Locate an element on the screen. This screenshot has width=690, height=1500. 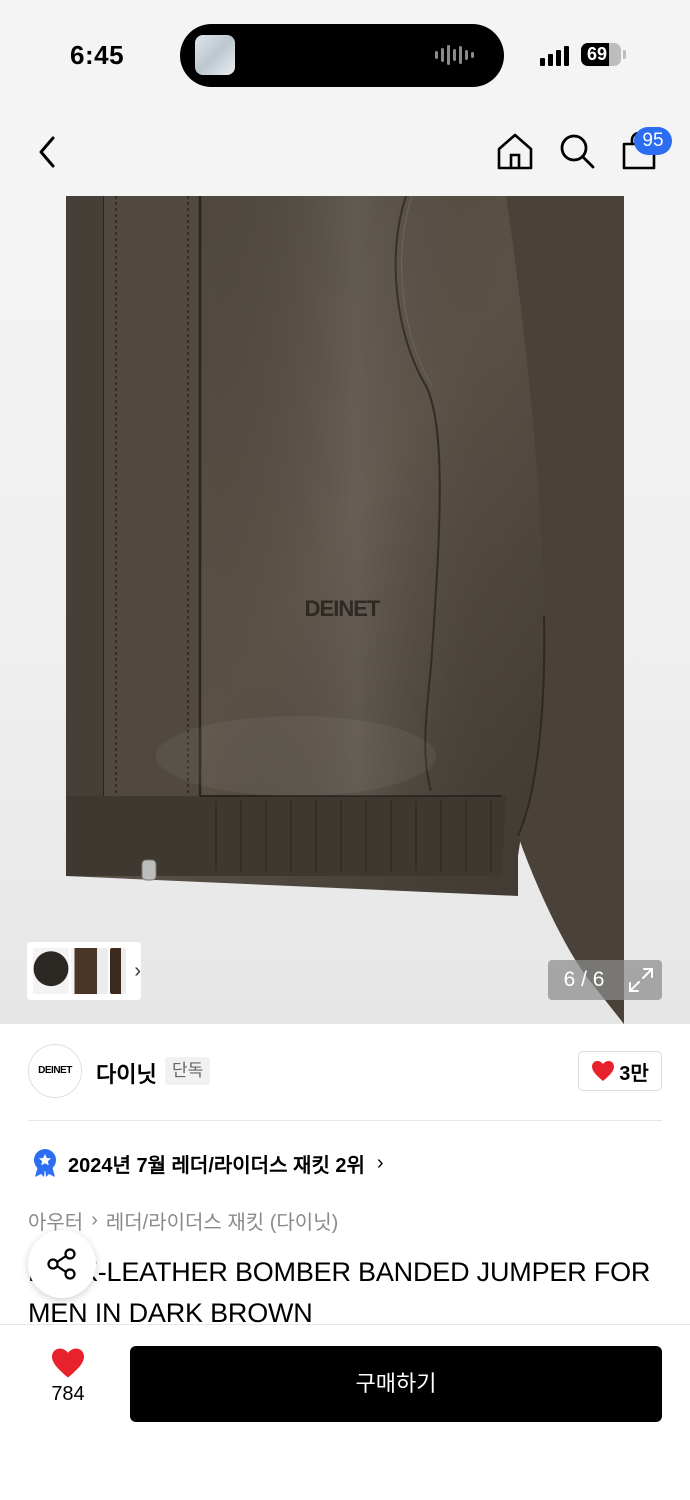
divider is located at coordinates (345, 1120).